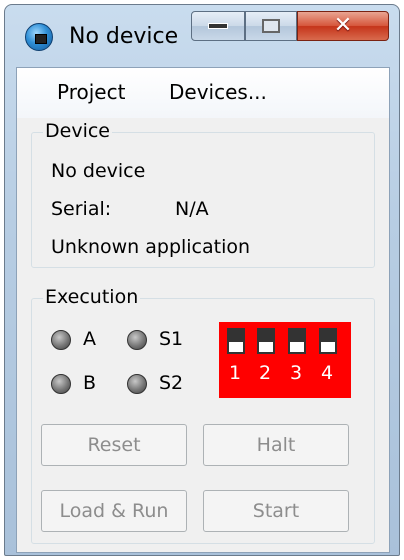  What do you see at coordinates (81, 209) in the screenshot?
I see `serial-label: Serial:` at bounding box center [81, 209].